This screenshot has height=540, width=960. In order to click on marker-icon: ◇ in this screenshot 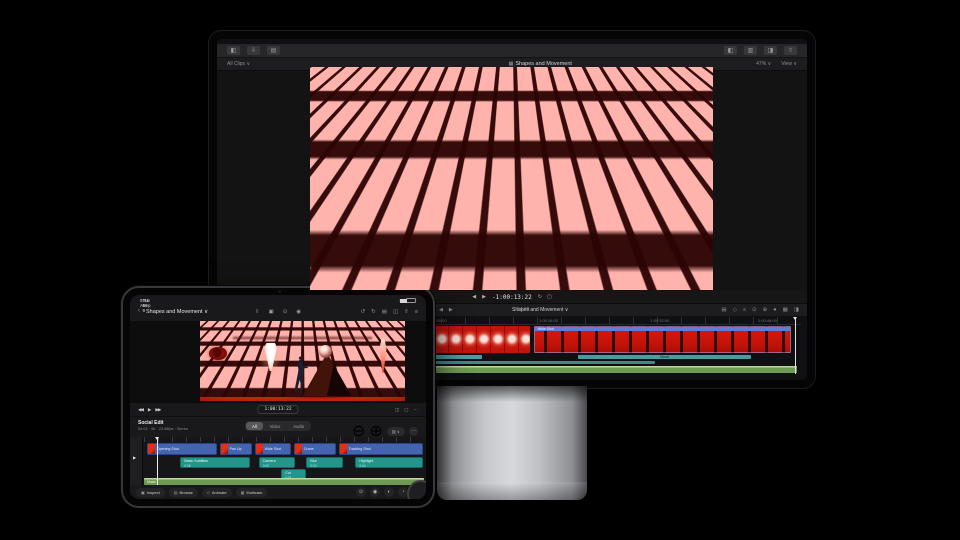, I will do `click(735, 310)`.